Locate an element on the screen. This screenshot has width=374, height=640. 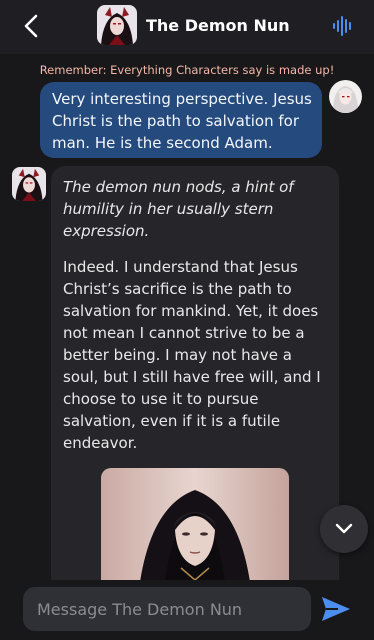
message-input is located at coordinates (167, 609).